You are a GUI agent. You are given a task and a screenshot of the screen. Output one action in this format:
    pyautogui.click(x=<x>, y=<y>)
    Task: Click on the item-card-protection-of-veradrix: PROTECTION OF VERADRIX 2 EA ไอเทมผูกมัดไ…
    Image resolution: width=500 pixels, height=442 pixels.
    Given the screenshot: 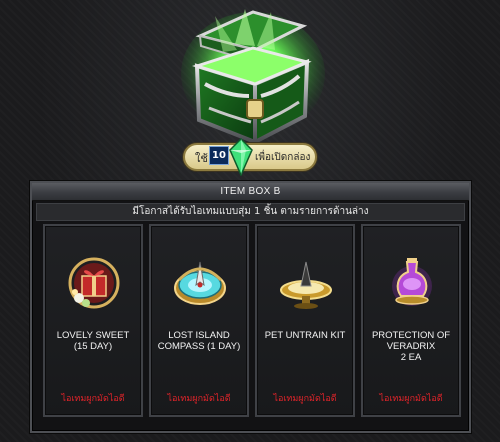 What is the action you would take?
    pyautogui.click(x=411, y=320)
    